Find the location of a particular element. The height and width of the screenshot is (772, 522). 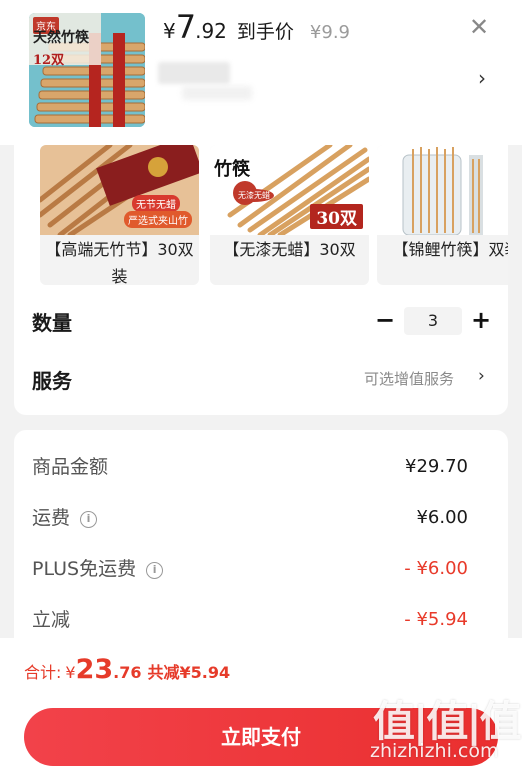

price-row: ¥ 7 .92 到手价 ¥9.9 is located at coordinates (256, 28).